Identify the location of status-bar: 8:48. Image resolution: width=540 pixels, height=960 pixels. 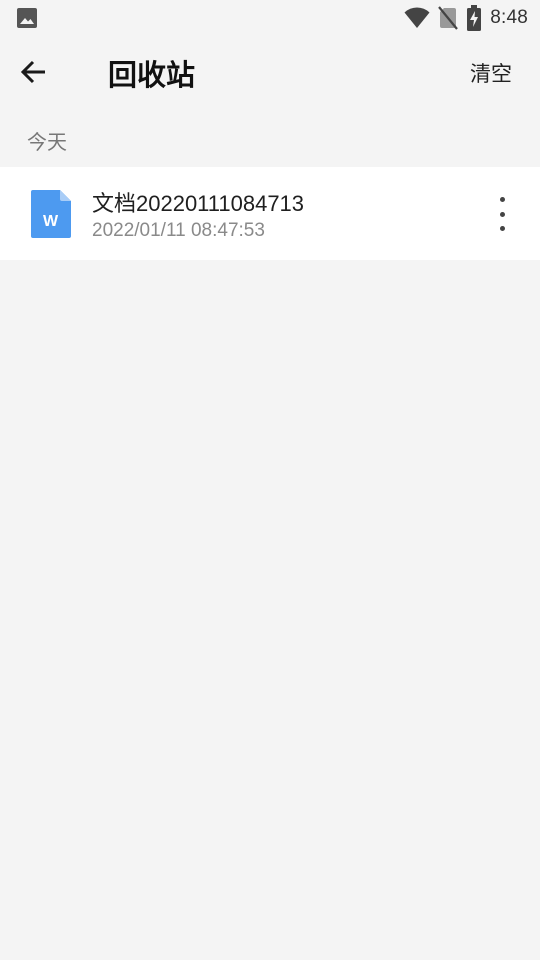
(270, 18).